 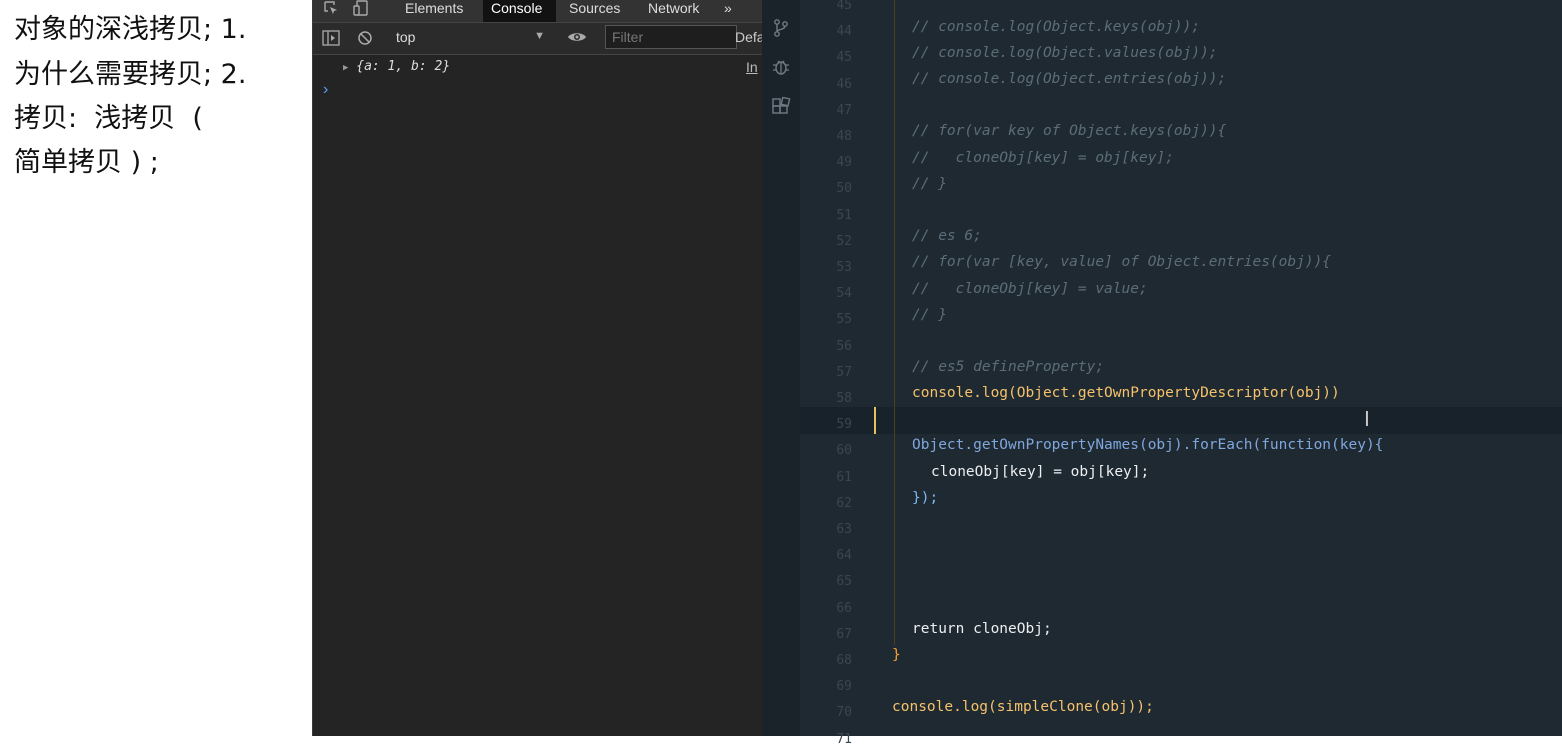 What do you see at coordinates (1023, 707) in the screenshot?
I see `code-line-70: console.log(simpleClone(obj));` at bounding box center [1023, 707].